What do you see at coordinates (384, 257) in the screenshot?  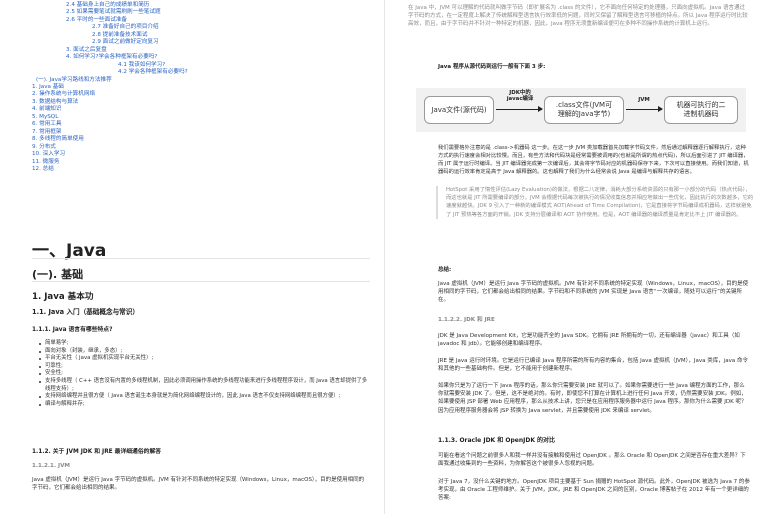 I see `page-divider` at bounding box center [384, 257].